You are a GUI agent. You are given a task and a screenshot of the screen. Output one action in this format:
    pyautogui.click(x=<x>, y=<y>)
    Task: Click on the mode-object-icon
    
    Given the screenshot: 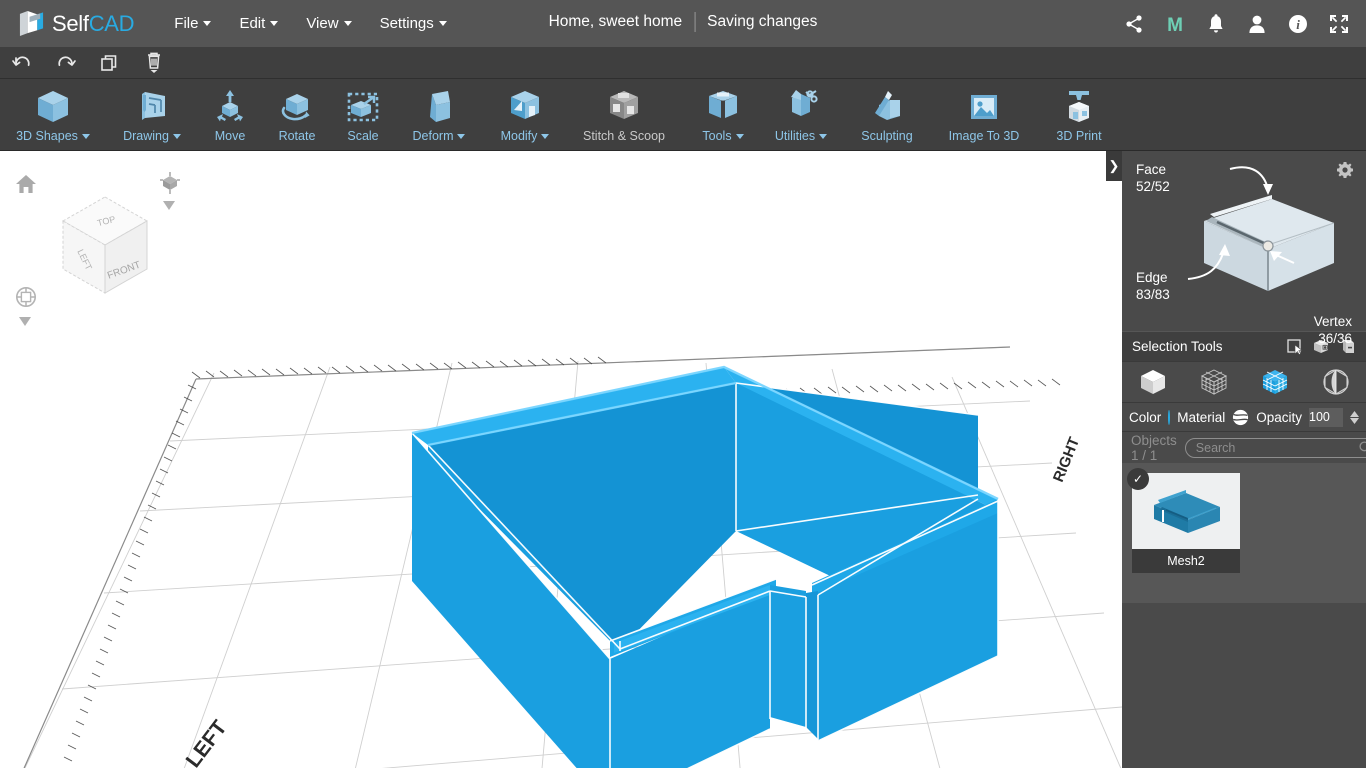 What is the action you would take?
    pyautogui.click(x=1153, y=382)
    